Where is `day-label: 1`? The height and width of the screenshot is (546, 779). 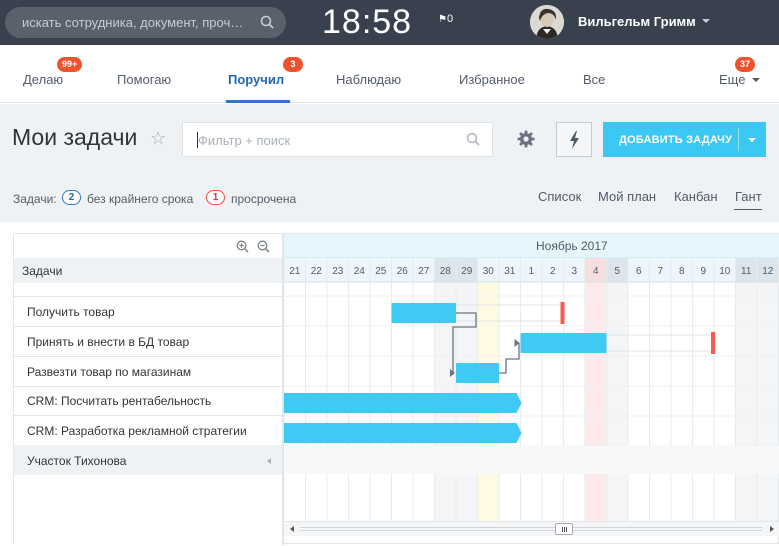 day-label: 1 is located at coordinates (531, 271).